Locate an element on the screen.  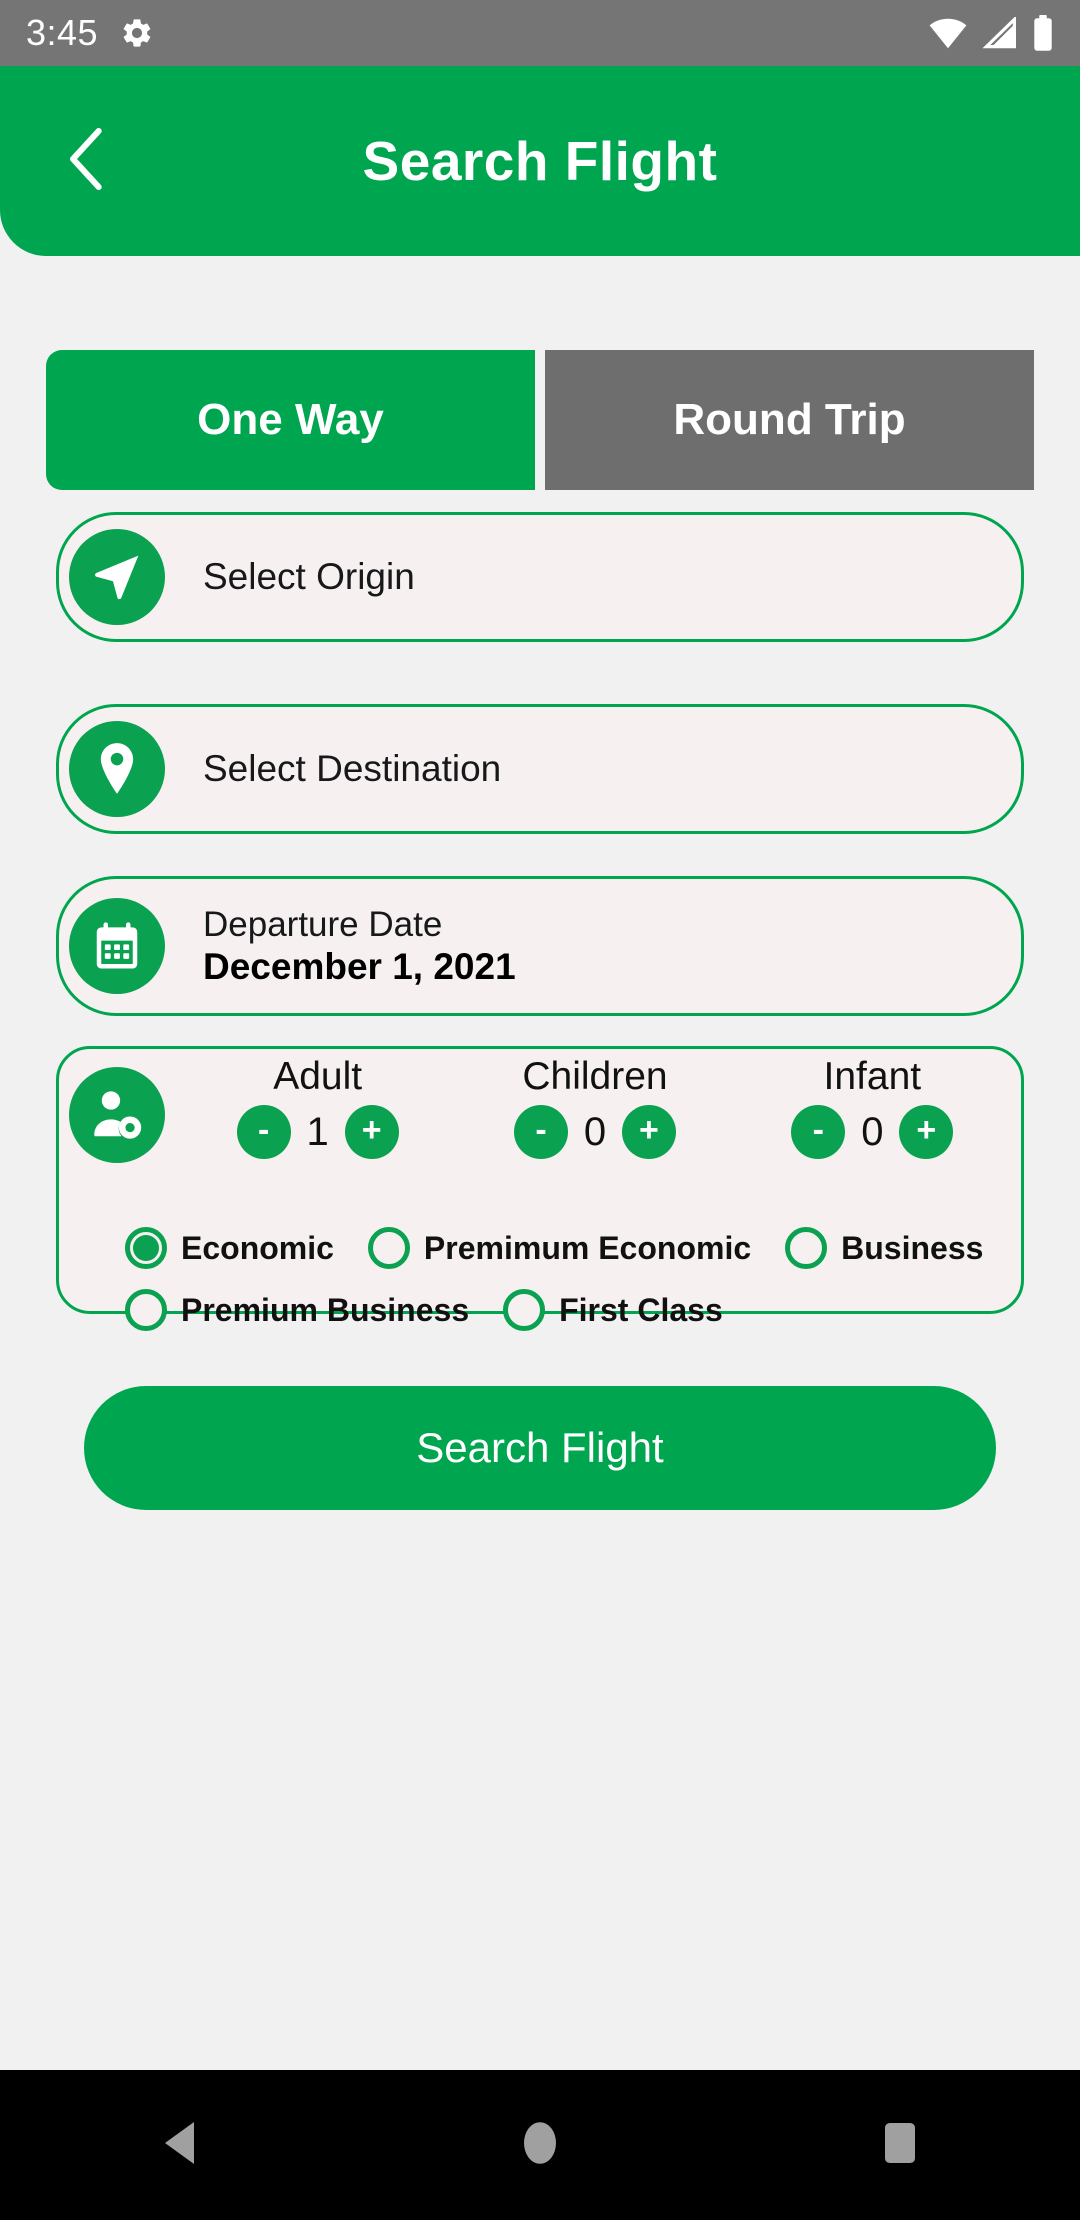
children-count-value: 0 is located at coordinates (595, 1131).